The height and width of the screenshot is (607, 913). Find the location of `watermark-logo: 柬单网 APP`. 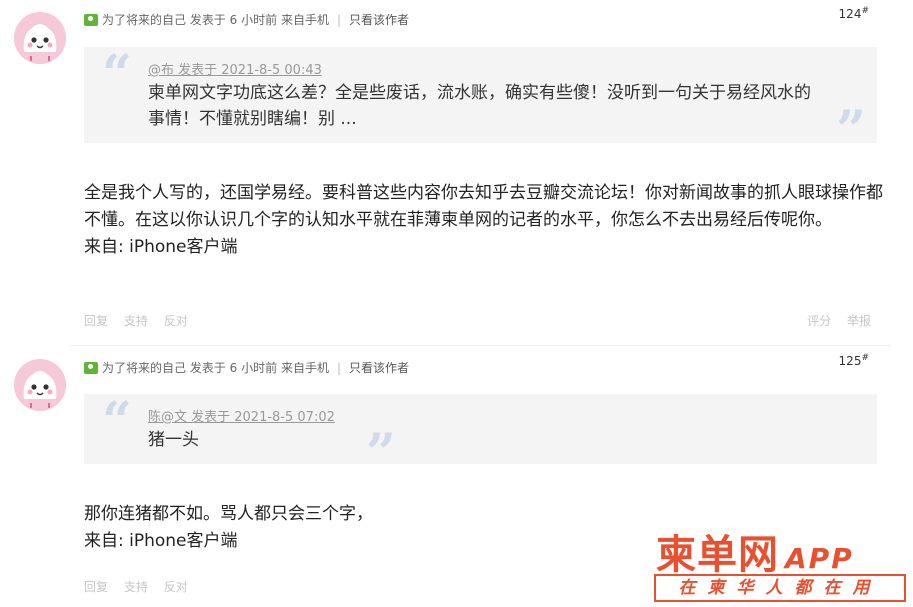

watermark-logo: 柬单网 APP is located at coordinates (755, 551).